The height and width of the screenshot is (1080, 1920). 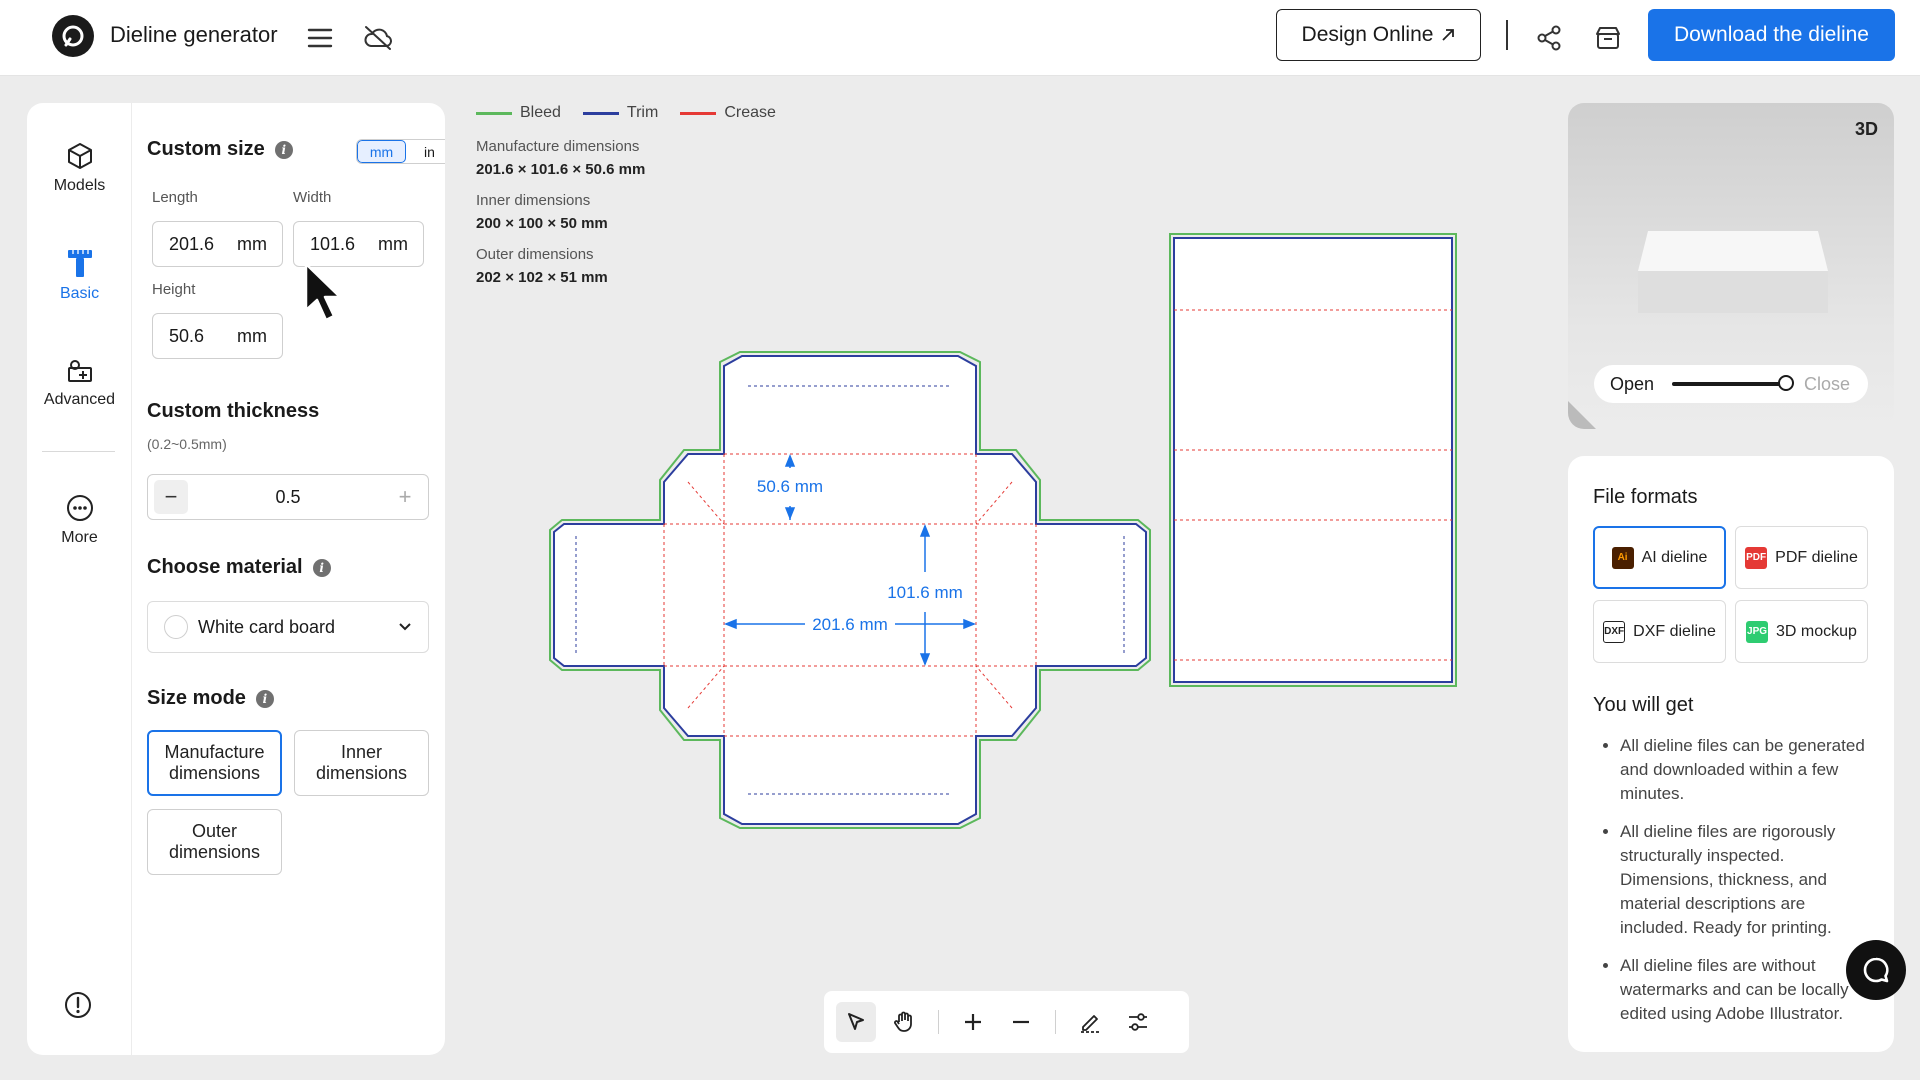 I want to click on zoom-out-tool, so click(x=1021, y=1022).